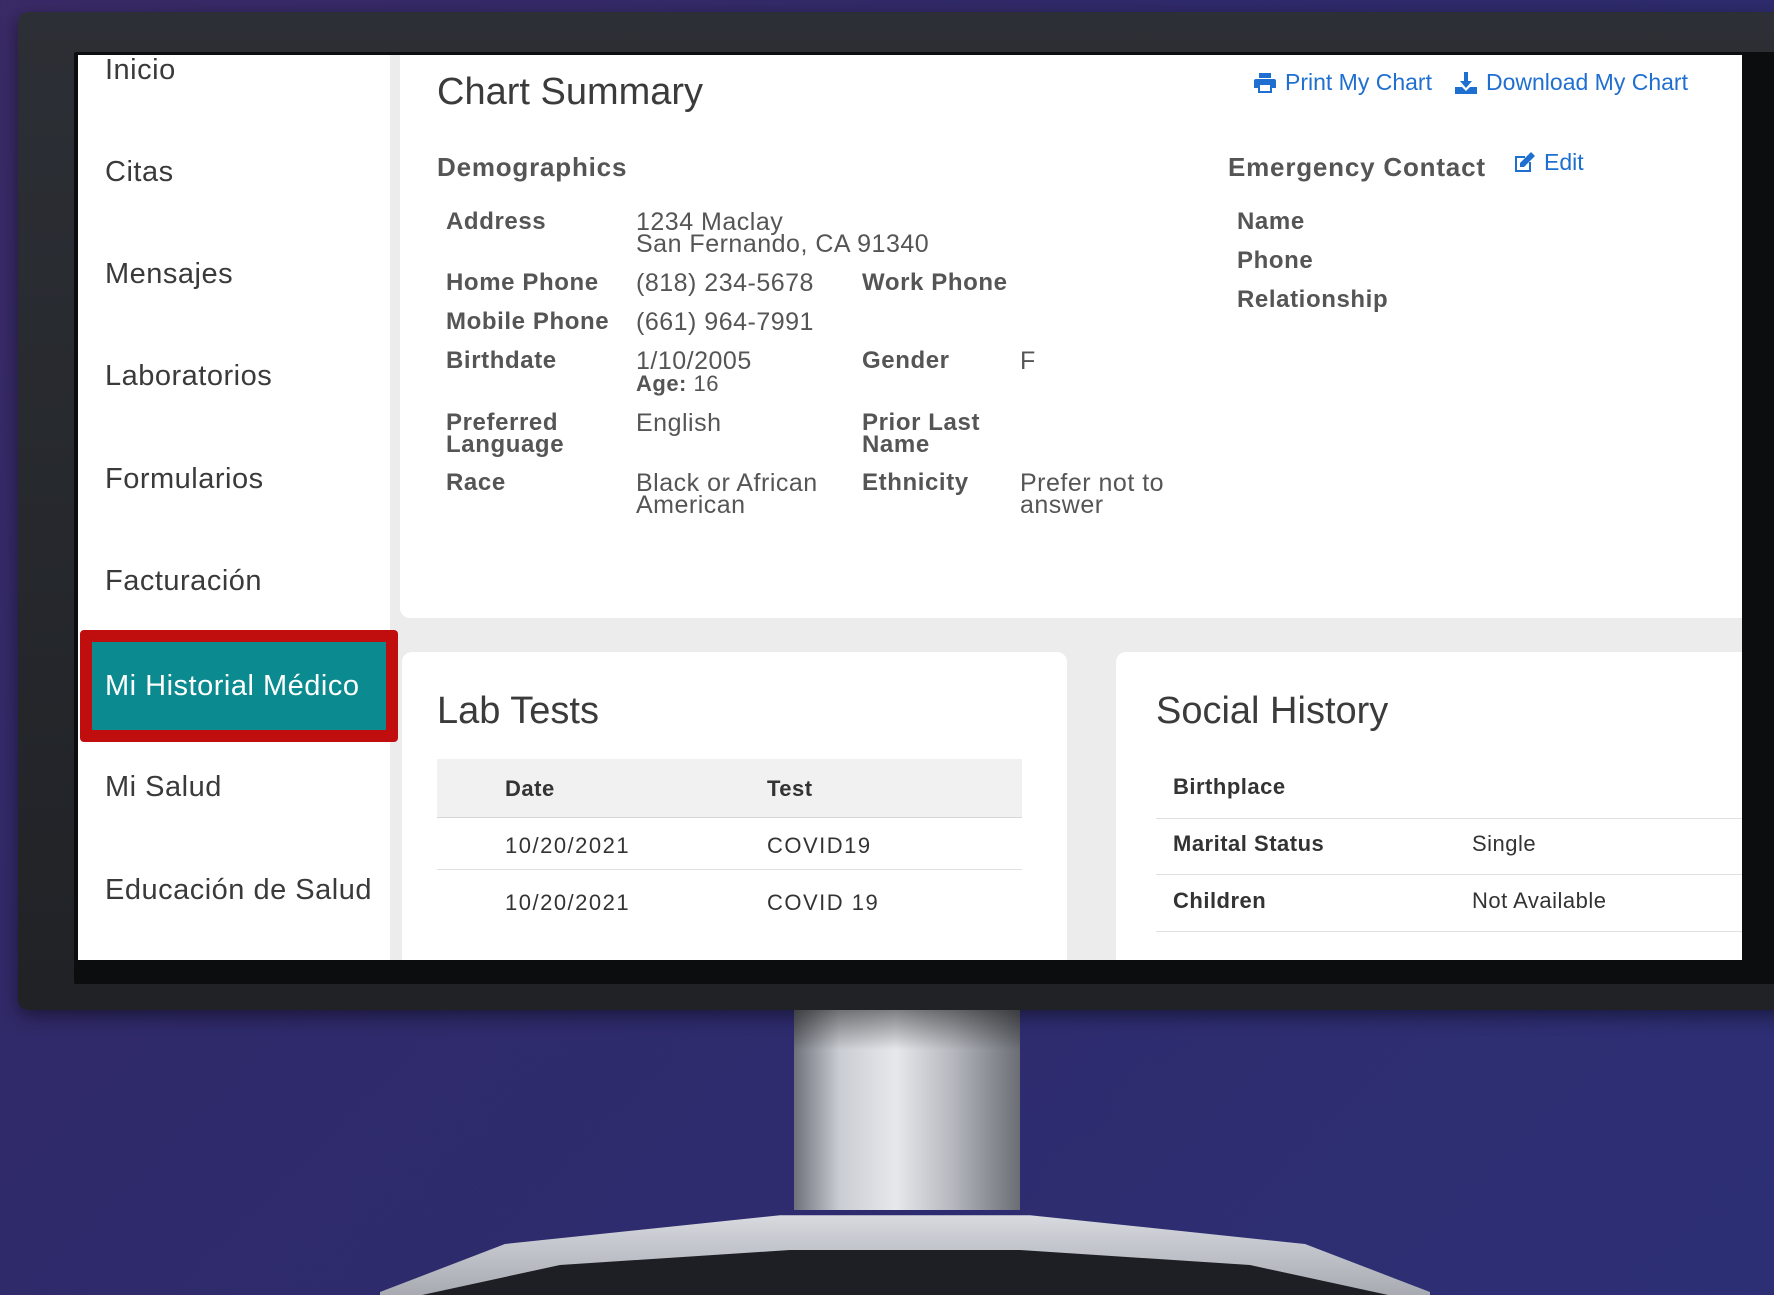  I want to click on address-line2: San Fernando, CA 91340, so click(783, 244).